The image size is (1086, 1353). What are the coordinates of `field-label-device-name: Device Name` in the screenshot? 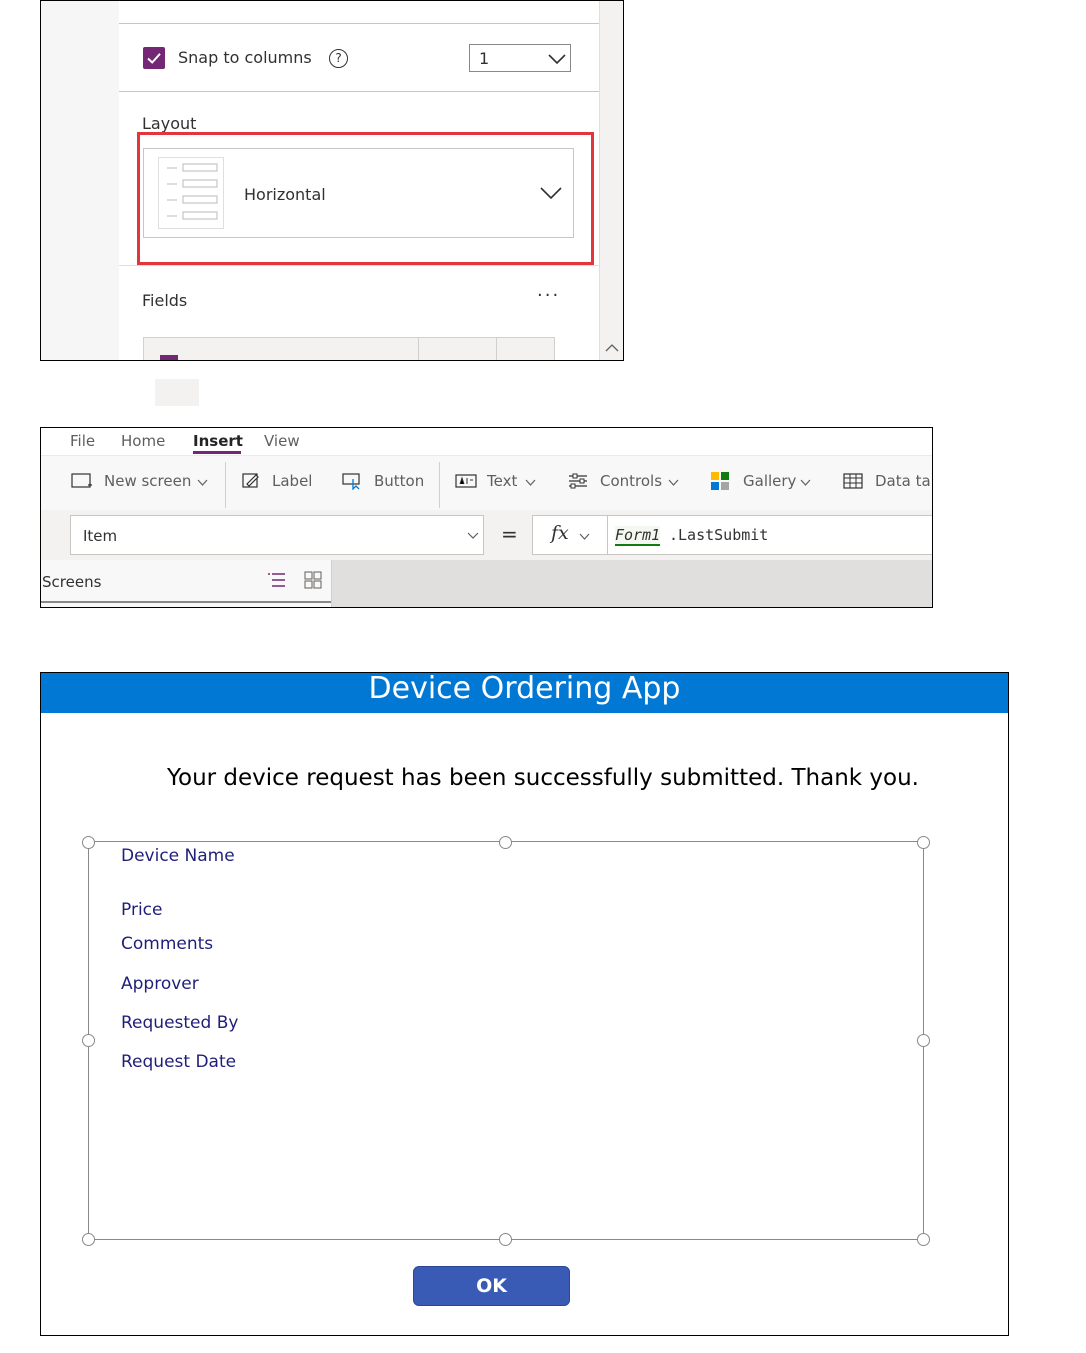 It's located at (178, 856).